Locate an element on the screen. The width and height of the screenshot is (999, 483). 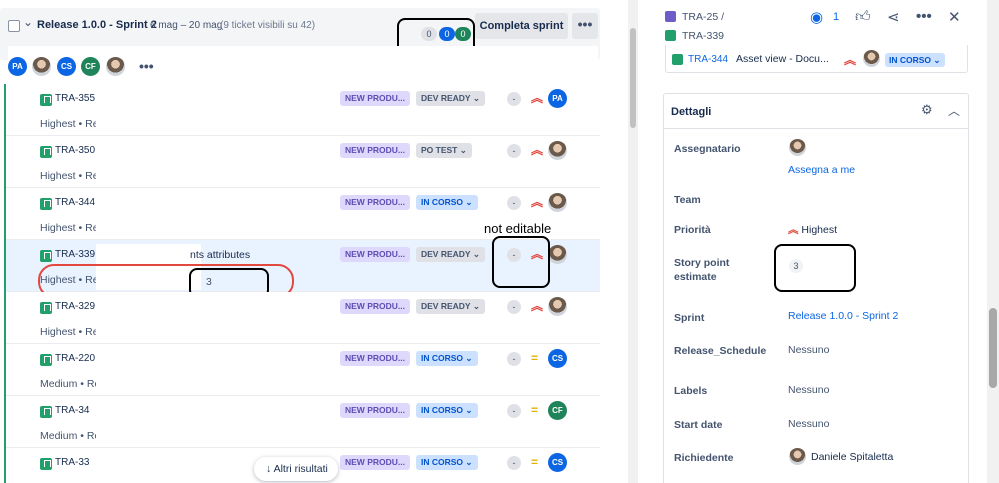
breadcrumb-parent: TRA-25 / is located at coordinates (694, 17).